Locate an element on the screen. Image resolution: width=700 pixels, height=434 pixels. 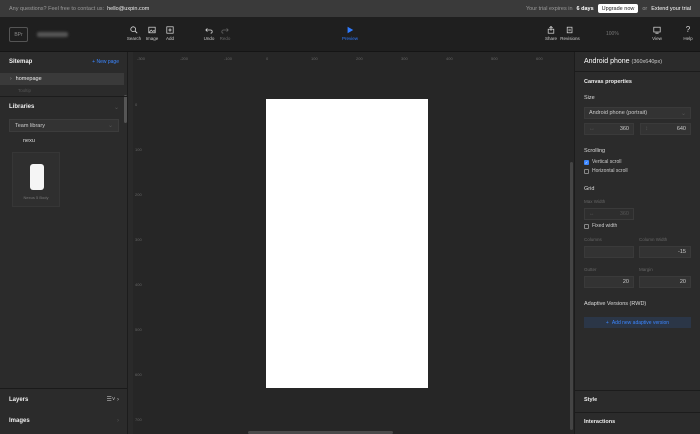
help-icon: ? is located at coordinates (688, 29).